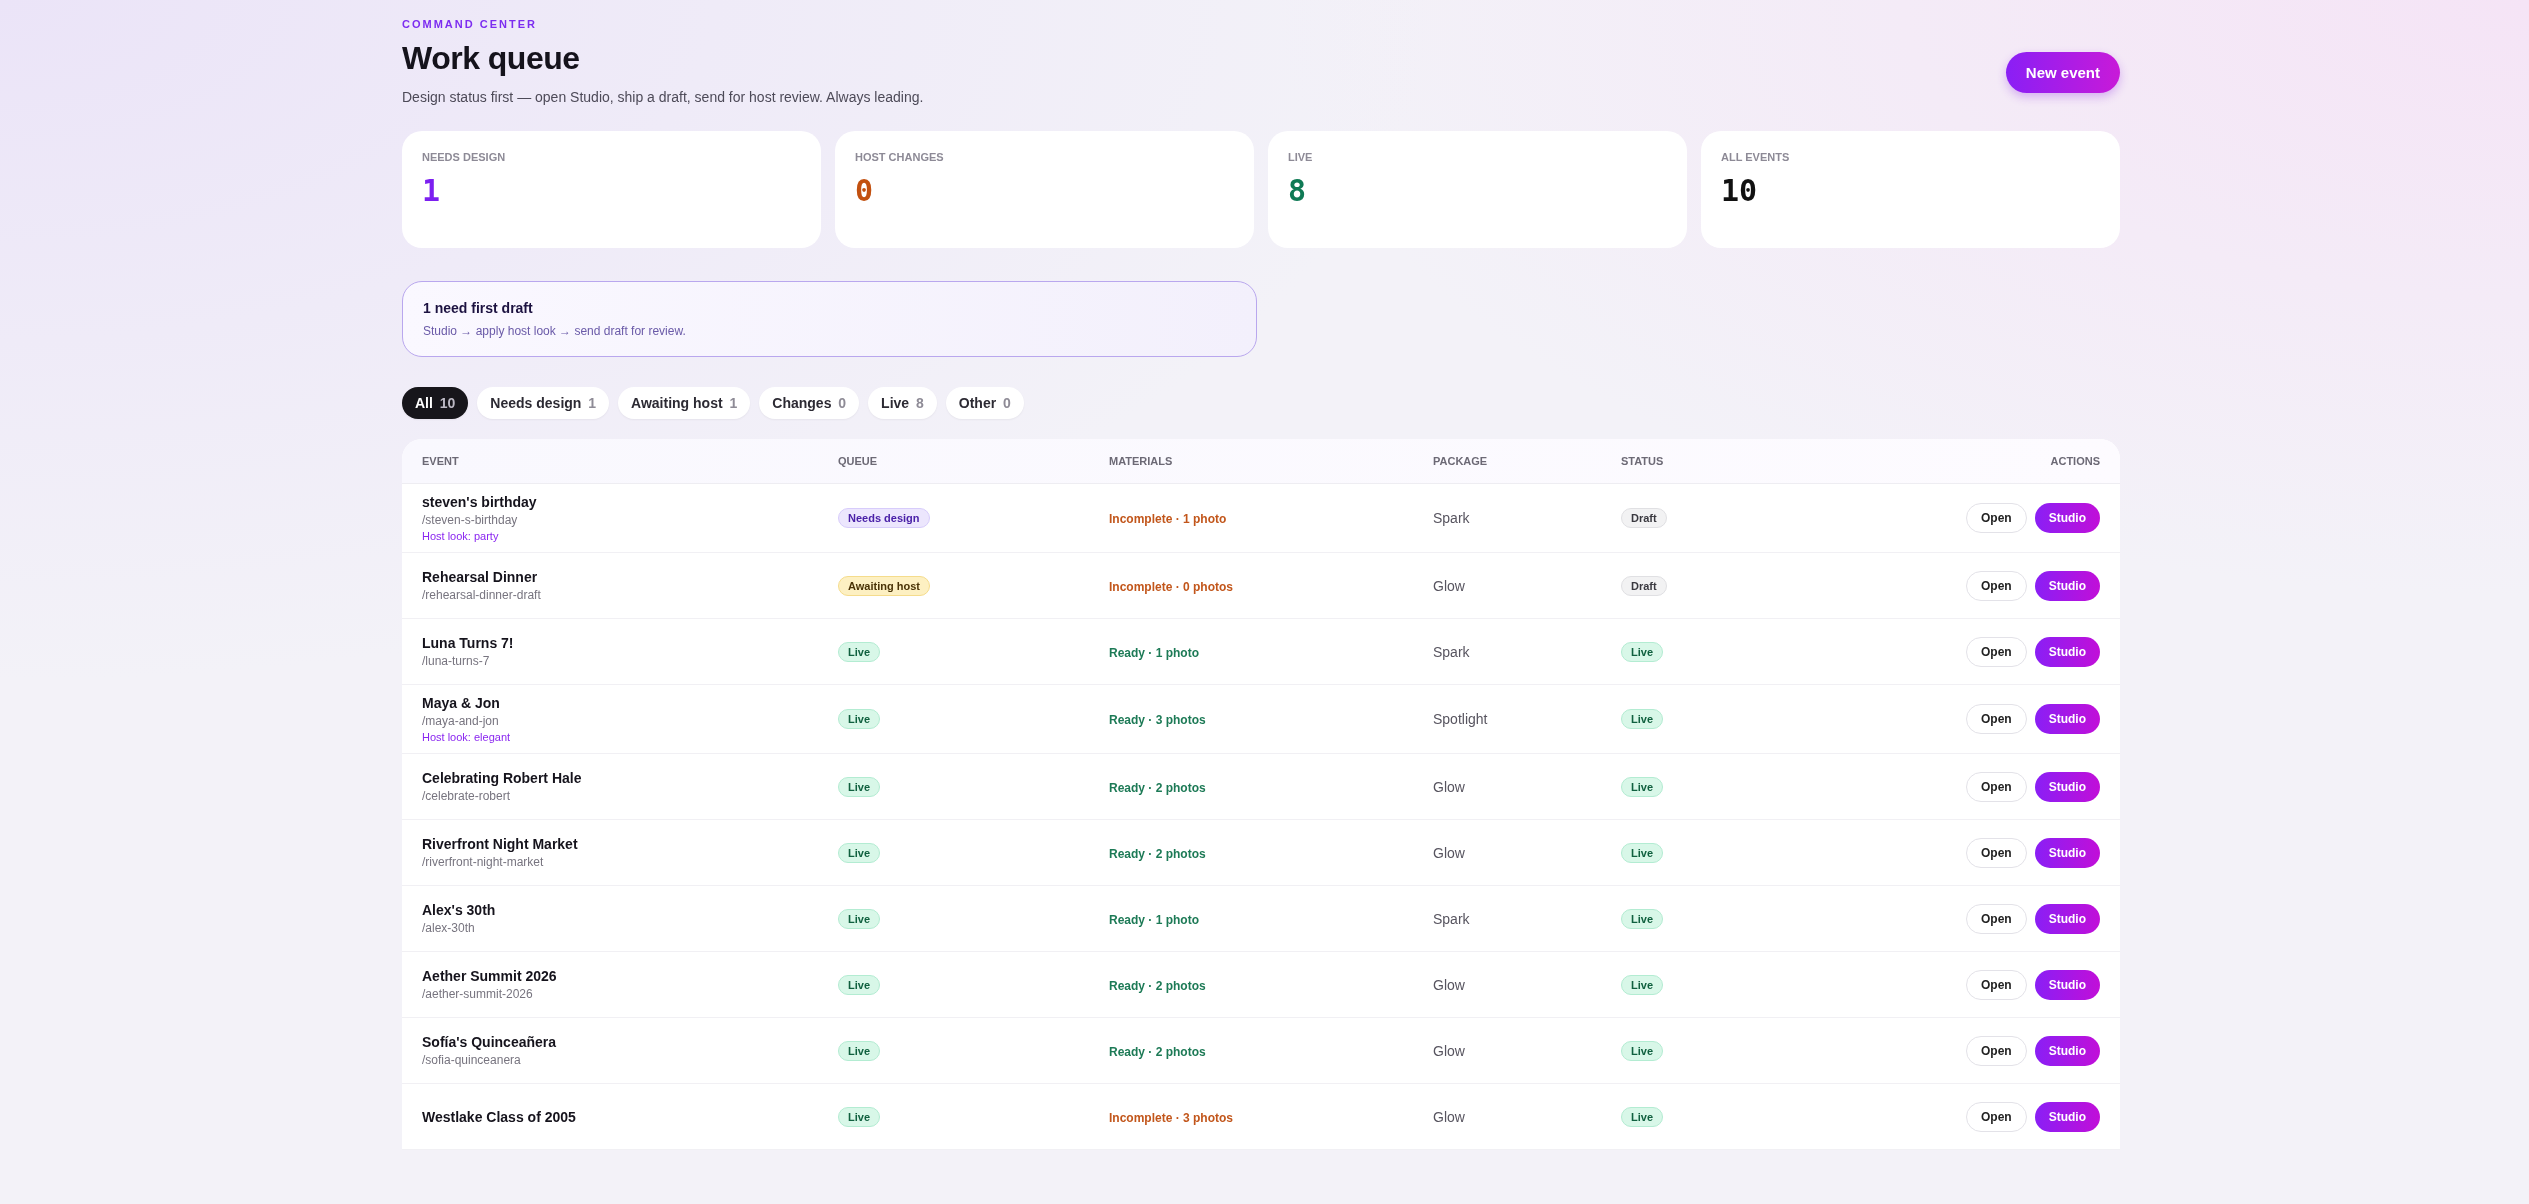 The width and height of the screenshot is (2529, 1204). What do you see at coordinates (1643, 461) in the screenshot?
I see `column-header: STATUS` at bounding box center [1643, 461].